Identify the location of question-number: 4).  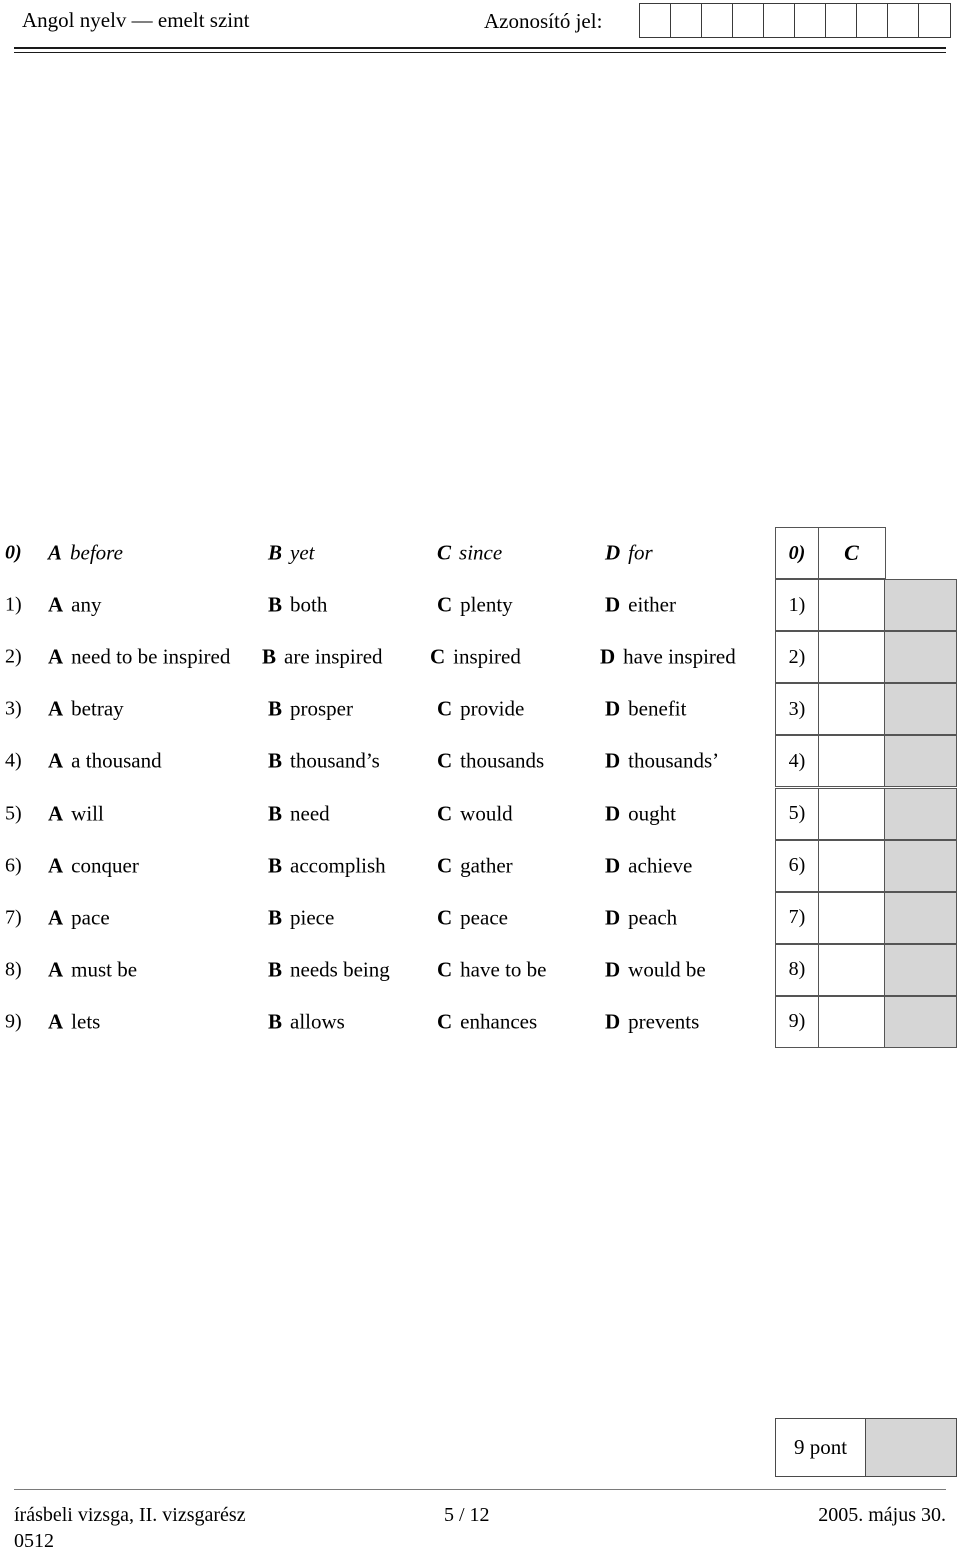
(13, 760).